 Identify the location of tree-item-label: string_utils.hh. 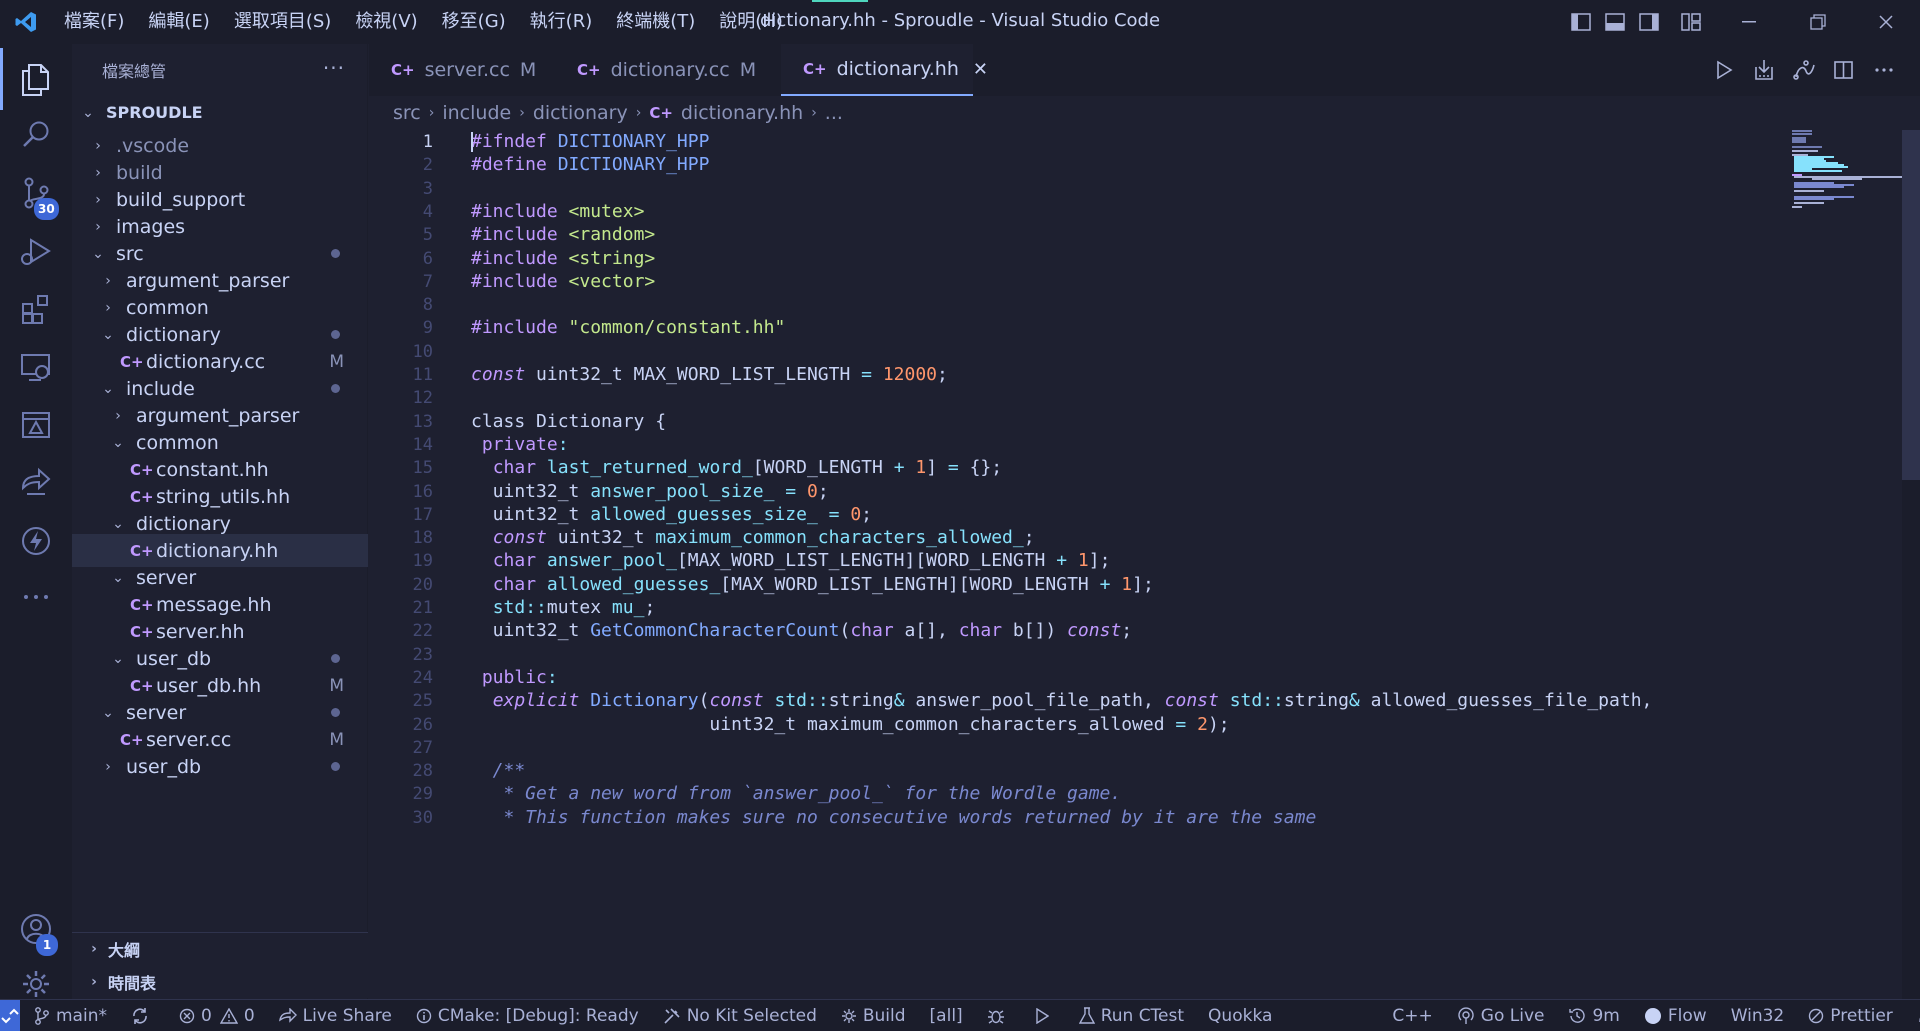
(223, 496).